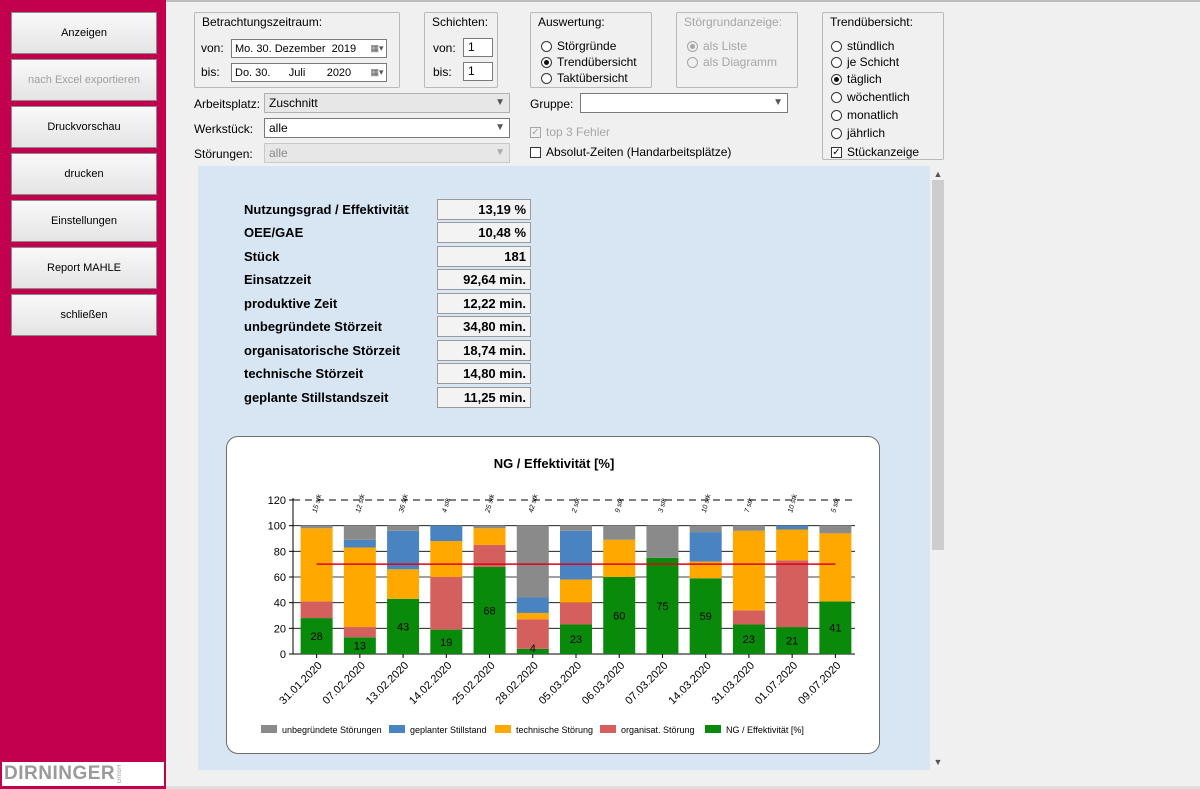 The width and height of the screenshot is (1200, 789). What do you see at coordinates (84, 80) in the screenshot?
I see `excel-export-button: nach Excel exportieren` at bounding box center [84, 80].